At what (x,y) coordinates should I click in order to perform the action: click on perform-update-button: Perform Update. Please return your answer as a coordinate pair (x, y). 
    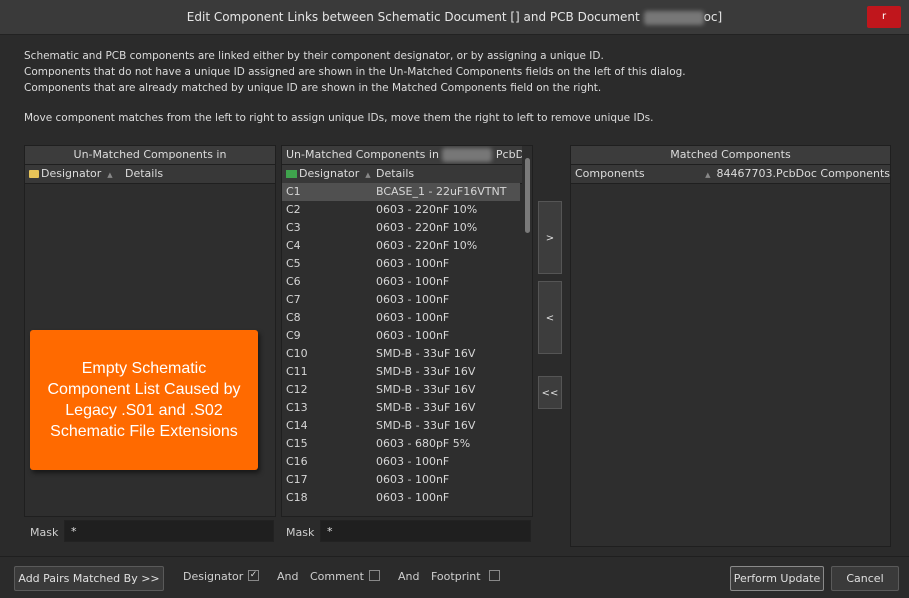
    Looking at the image, I should click on (777, 578).